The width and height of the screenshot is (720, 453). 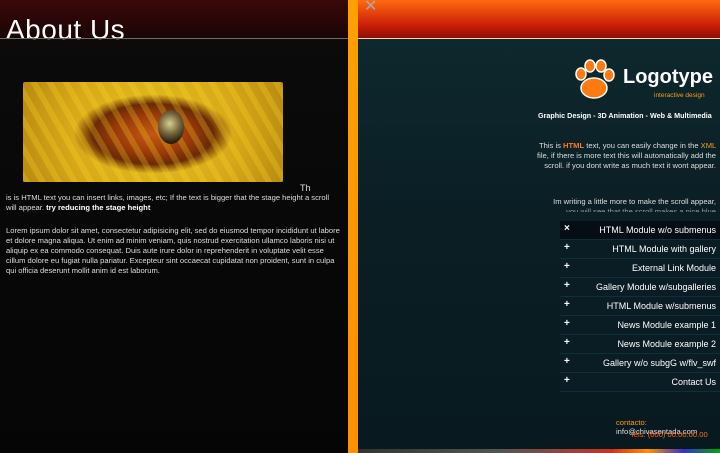 I want to click on bottom-color-stripe, so click(x=539, y=451).